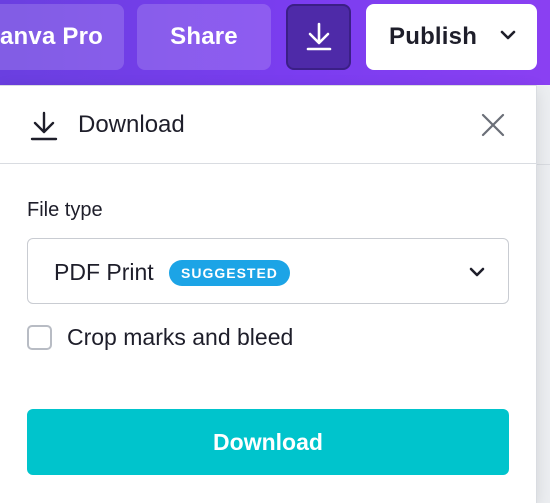 Image resolution: width=550 pixels, height=503 pixels. I want to click on publish-label: Publish, so click(433, 36).